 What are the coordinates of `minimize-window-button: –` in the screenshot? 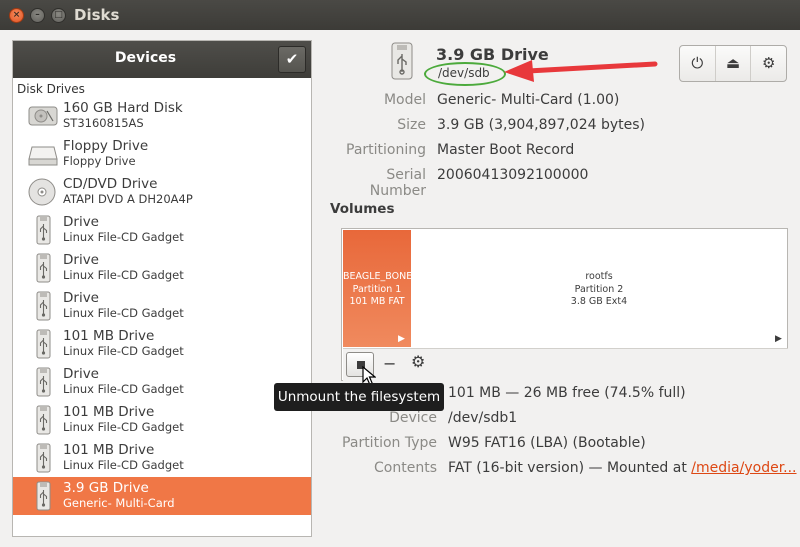 It's located at (37, 15).